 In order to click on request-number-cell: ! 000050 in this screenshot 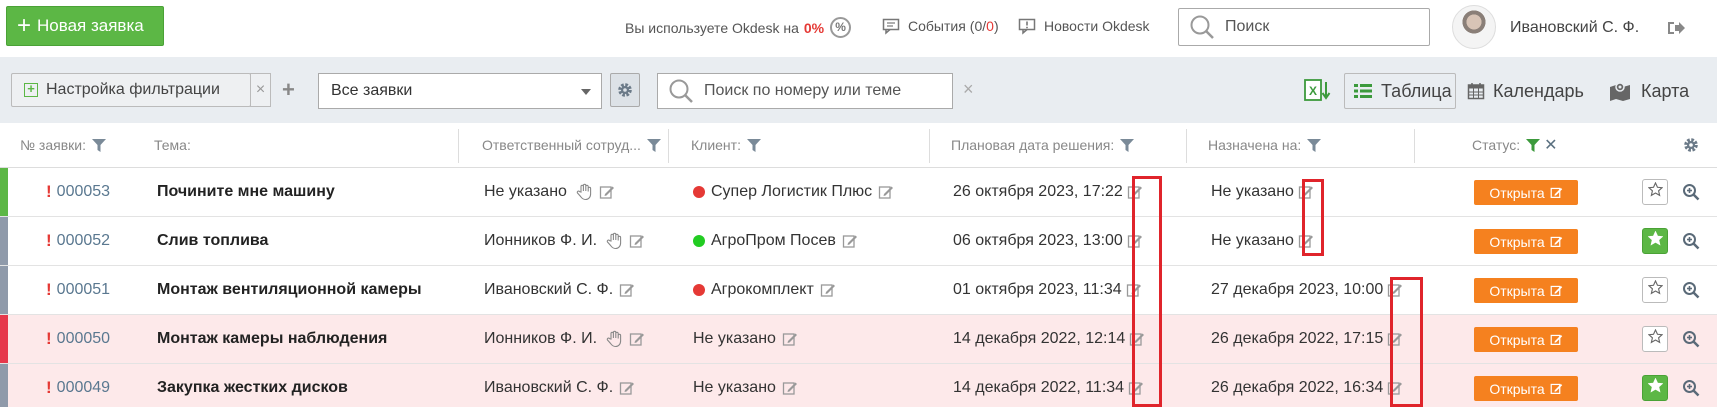, I will do `click(78, 339)`.